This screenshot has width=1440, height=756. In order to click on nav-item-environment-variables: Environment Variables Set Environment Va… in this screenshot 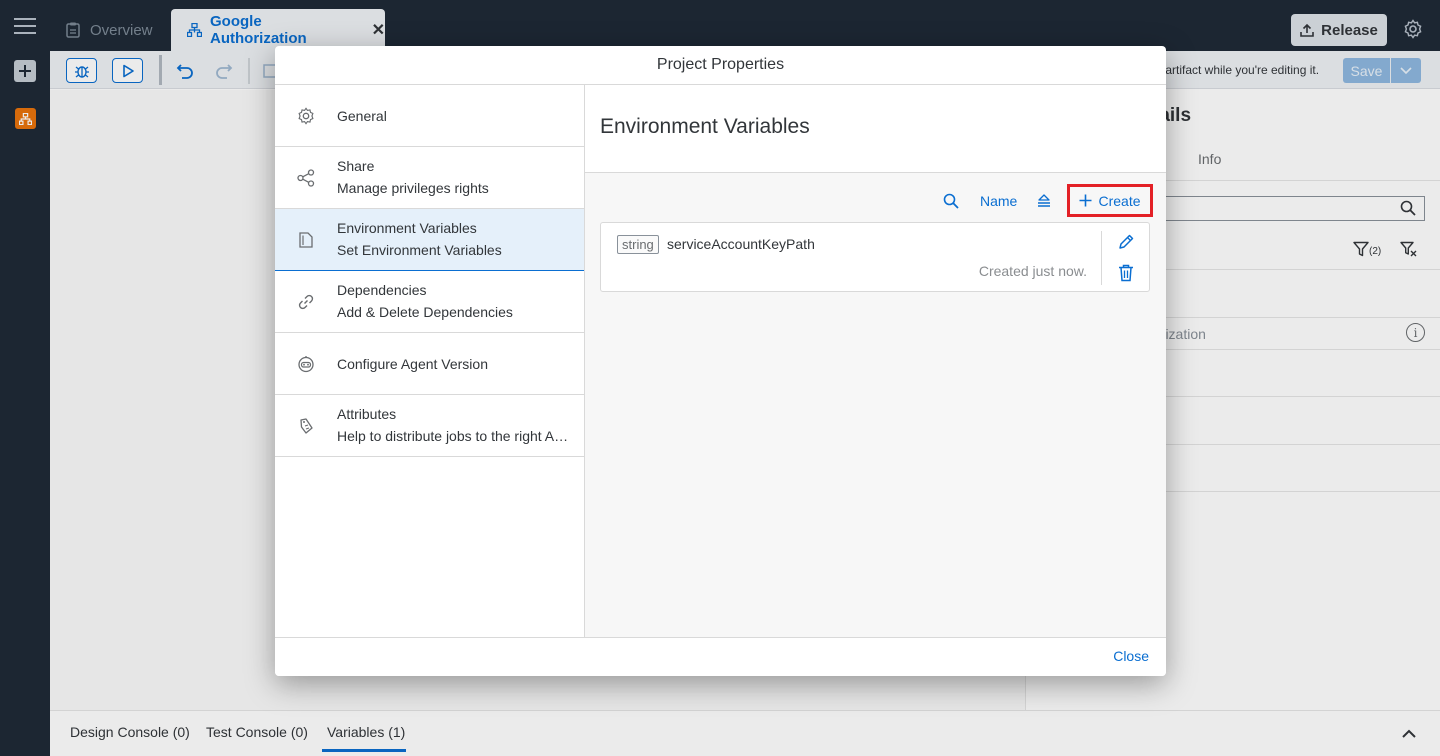, I will do `click(429, 240)`.